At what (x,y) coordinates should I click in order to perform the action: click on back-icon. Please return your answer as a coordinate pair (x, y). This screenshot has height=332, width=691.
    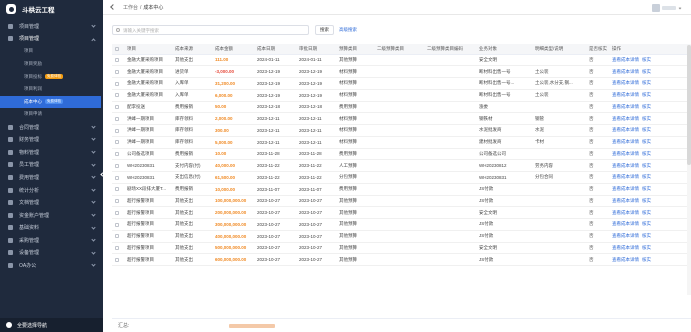
    Looking at the image, I should click on (113, 7).